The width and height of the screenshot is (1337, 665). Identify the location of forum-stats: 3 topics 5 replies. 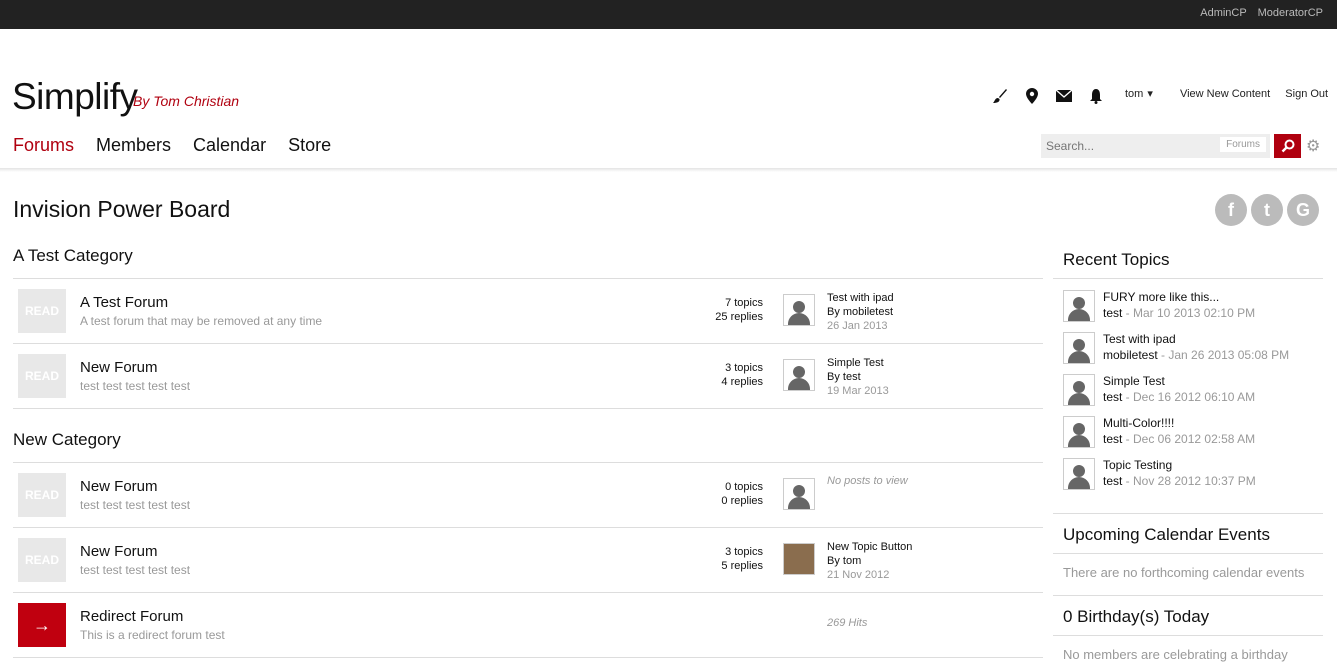
(742, 559).